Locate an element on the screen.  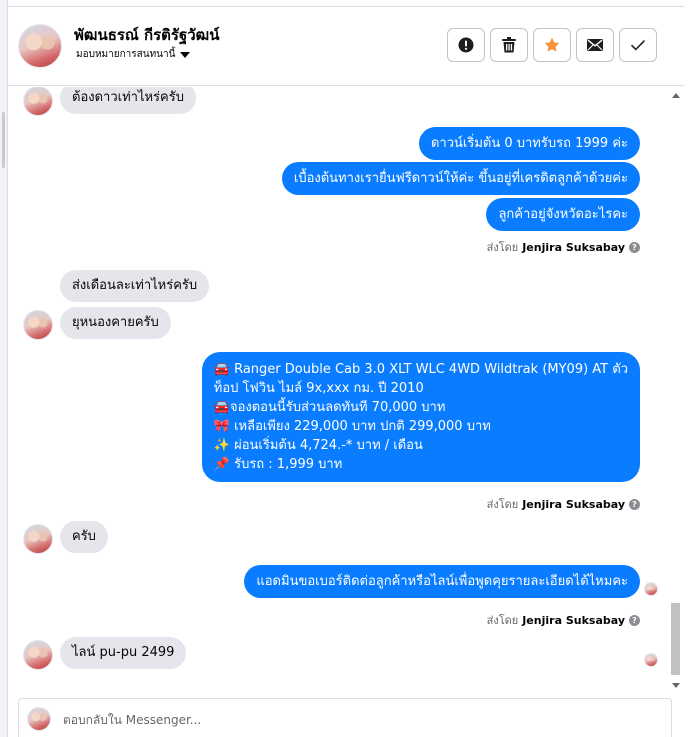
header-actions is located at coordinates (552, 45).